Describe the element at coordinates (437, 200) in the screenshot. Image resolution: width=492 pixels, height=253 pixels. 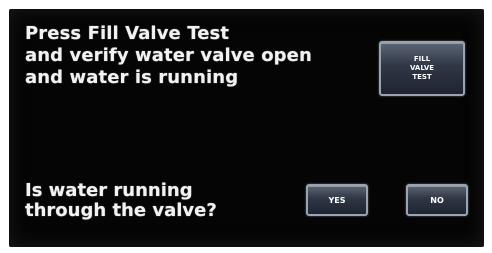
I see `no-button: NO` at that location.